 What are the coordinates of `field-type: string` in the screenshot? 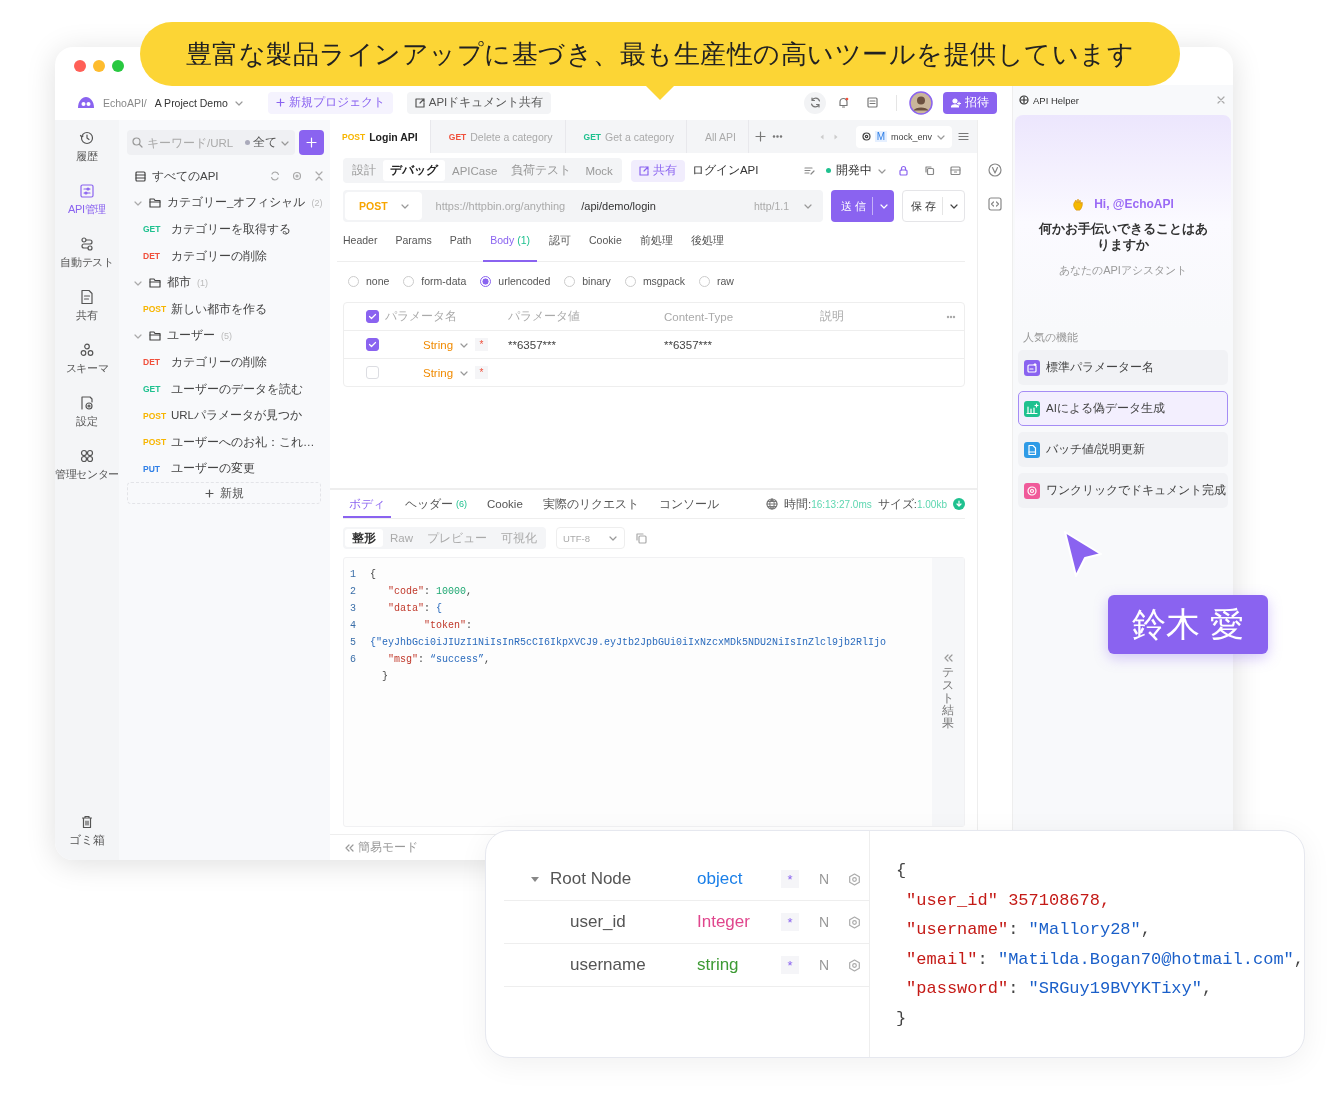 It's located at (739, 965).